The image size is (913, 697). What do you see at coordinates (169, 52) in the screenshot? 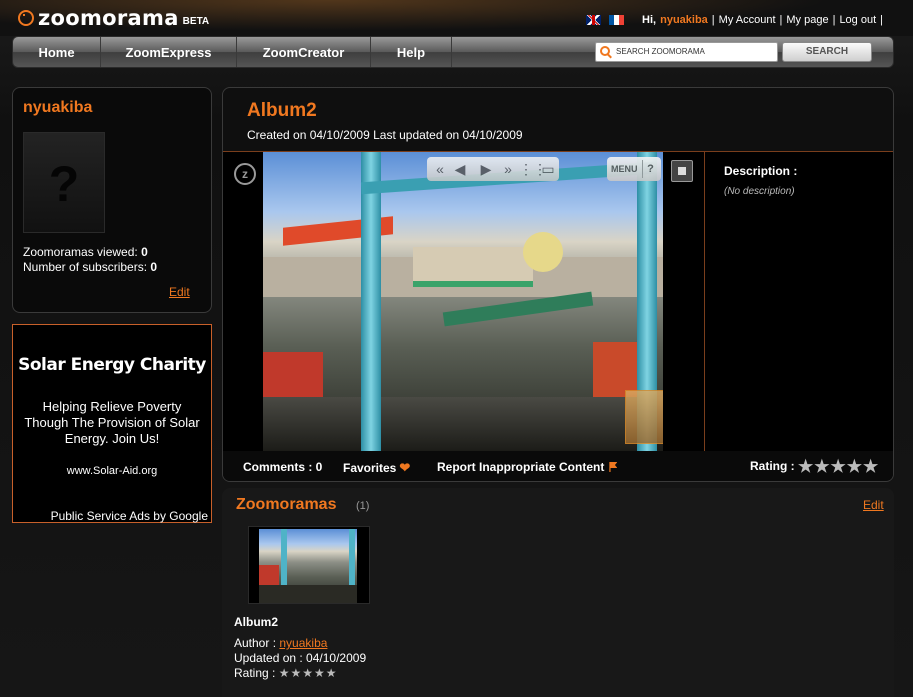
I see `nav-zoomexpress: ZoomExpress` at bounding box center [169, 52].